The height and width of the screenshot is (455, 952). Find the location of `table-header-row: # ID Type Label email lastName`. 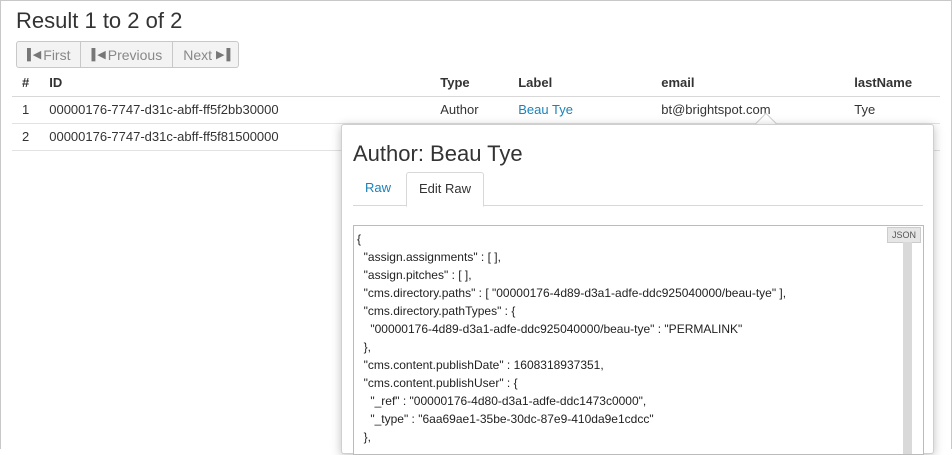

table-header-row: # ID Type Label email lastName is located at coordinates (476, 83).